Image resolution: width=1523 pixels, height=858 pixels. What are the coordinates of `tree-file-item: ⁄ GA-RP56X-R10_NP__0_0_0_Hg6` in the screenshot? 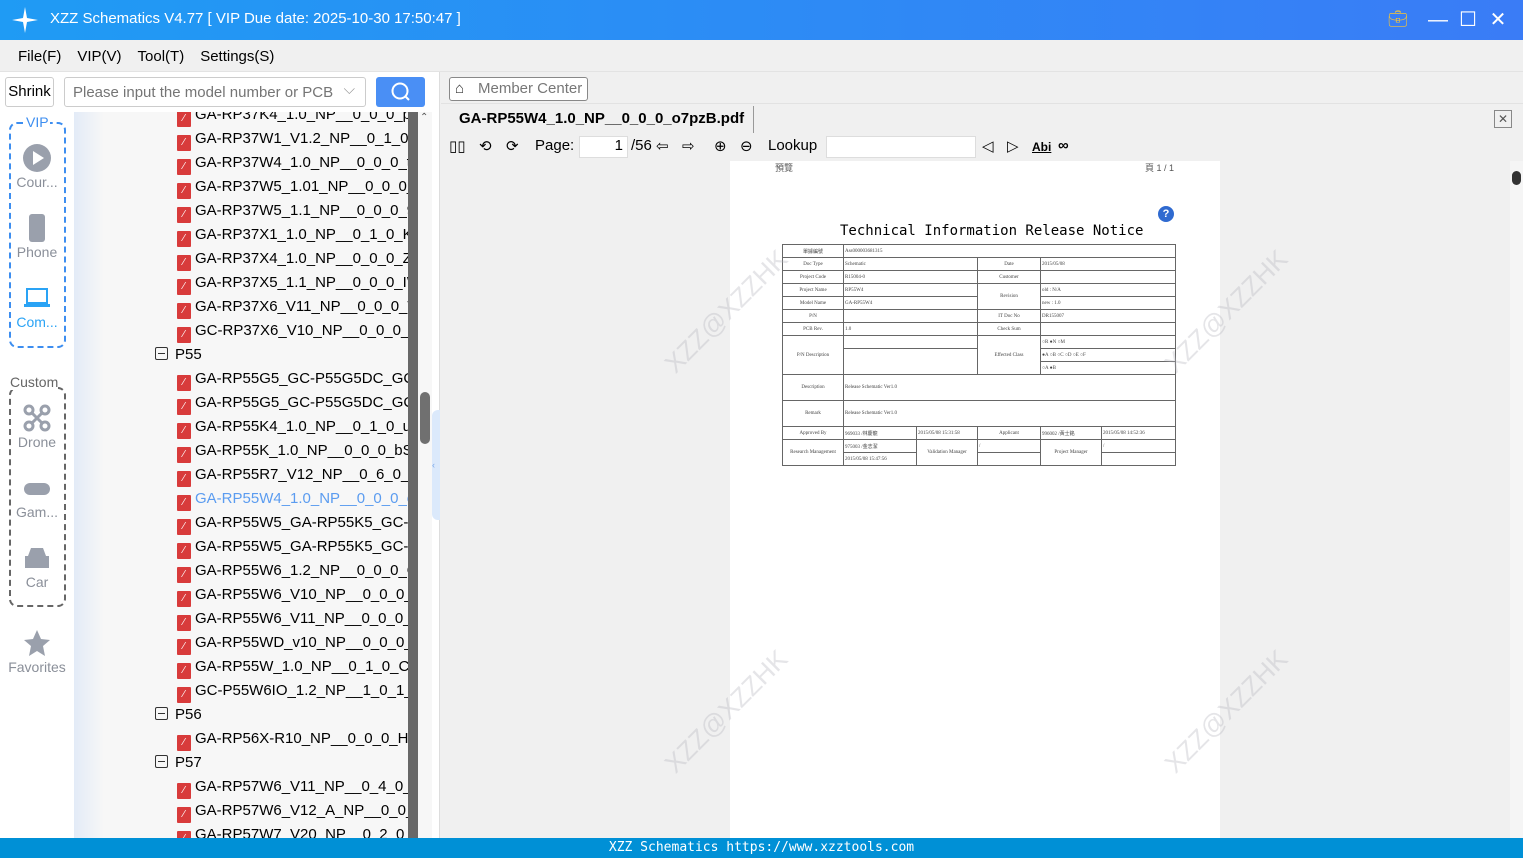 It's located at (292, 739).